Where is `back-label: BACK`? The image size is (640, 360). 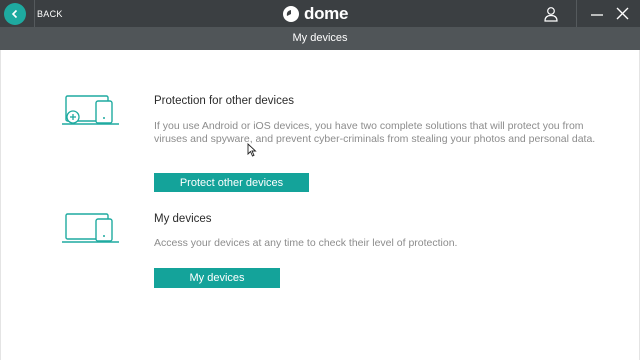
back-label: BACK is located at coordinates (50, 13).